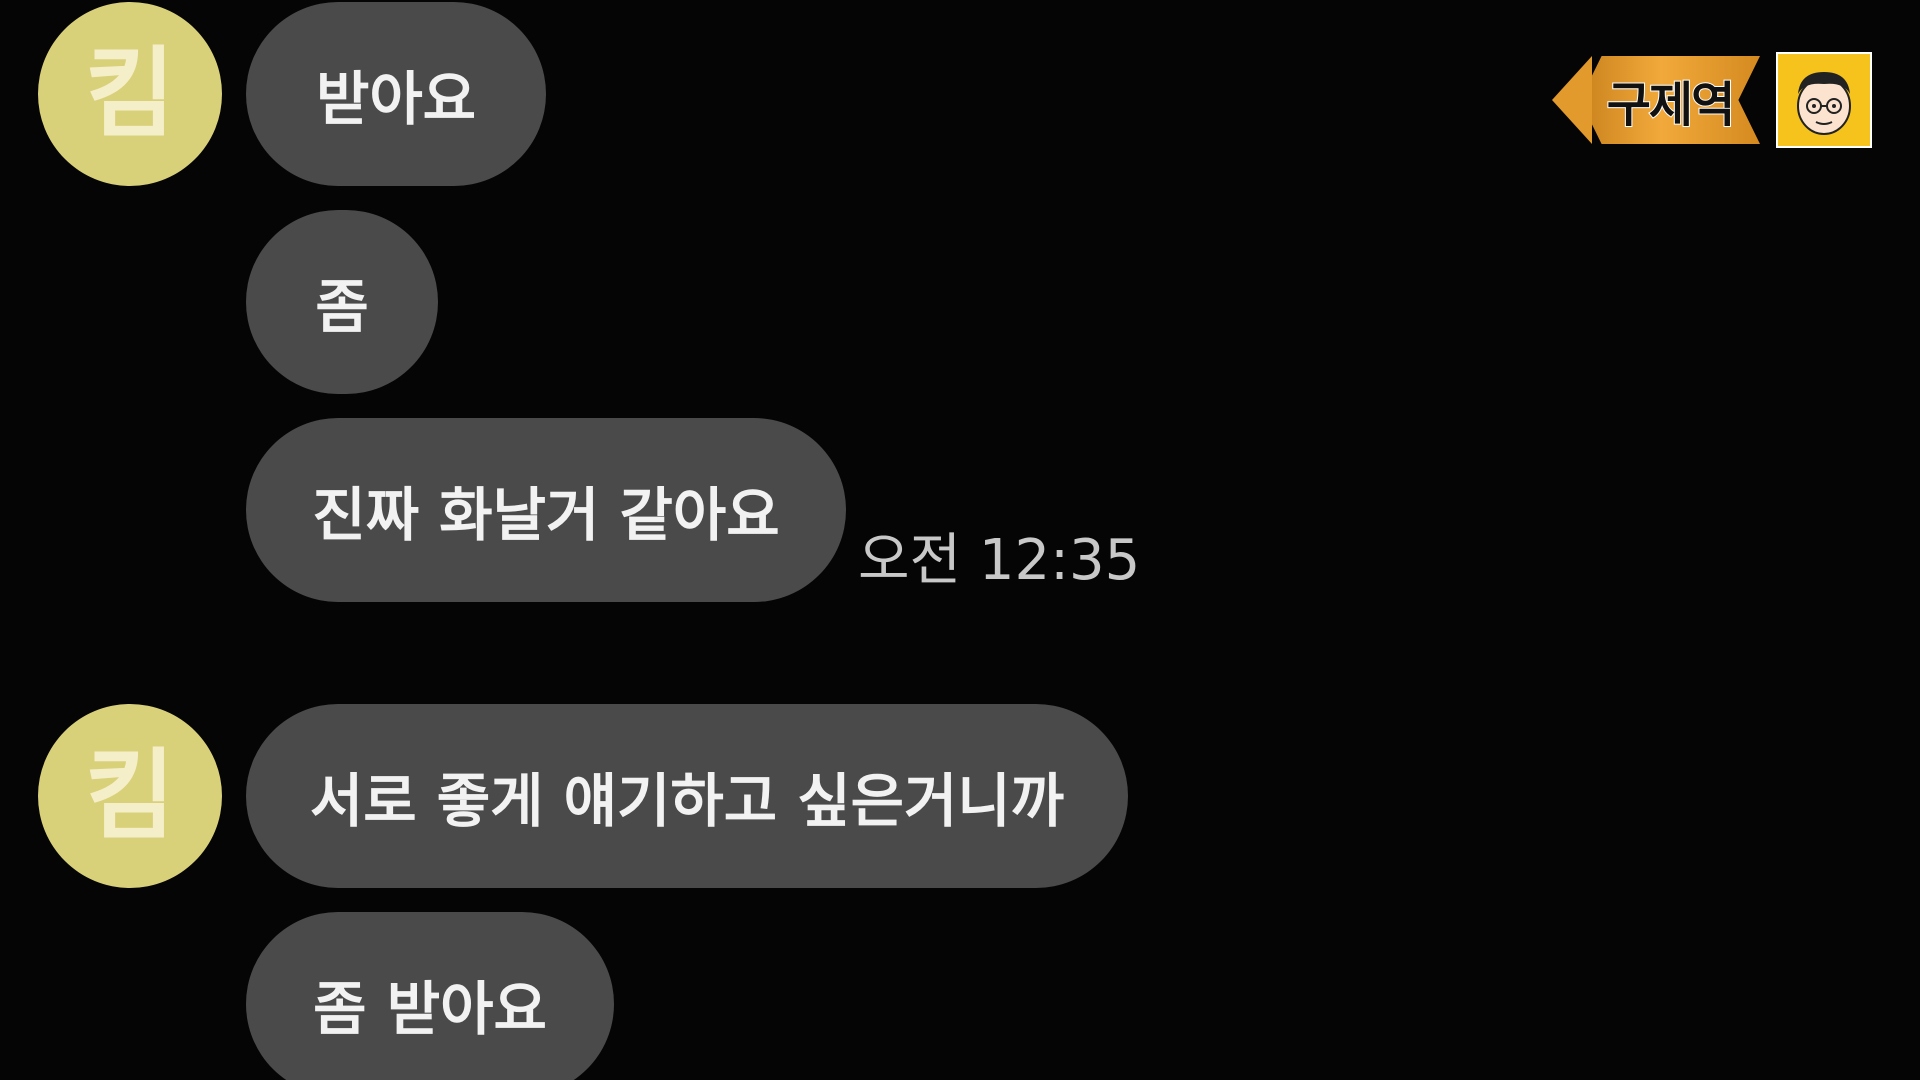 The width and height of the screenshot is (1920, 1080). I want to click on message-bubble: 서로 좋게 얘기하고 싶은거니까, so click(687, 796).